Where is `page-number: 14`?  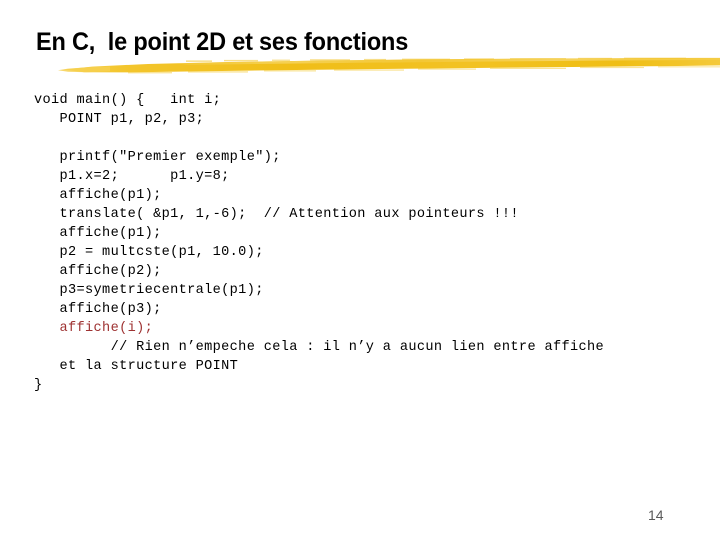 page-number: 14 is located at coordinates (656, 515).